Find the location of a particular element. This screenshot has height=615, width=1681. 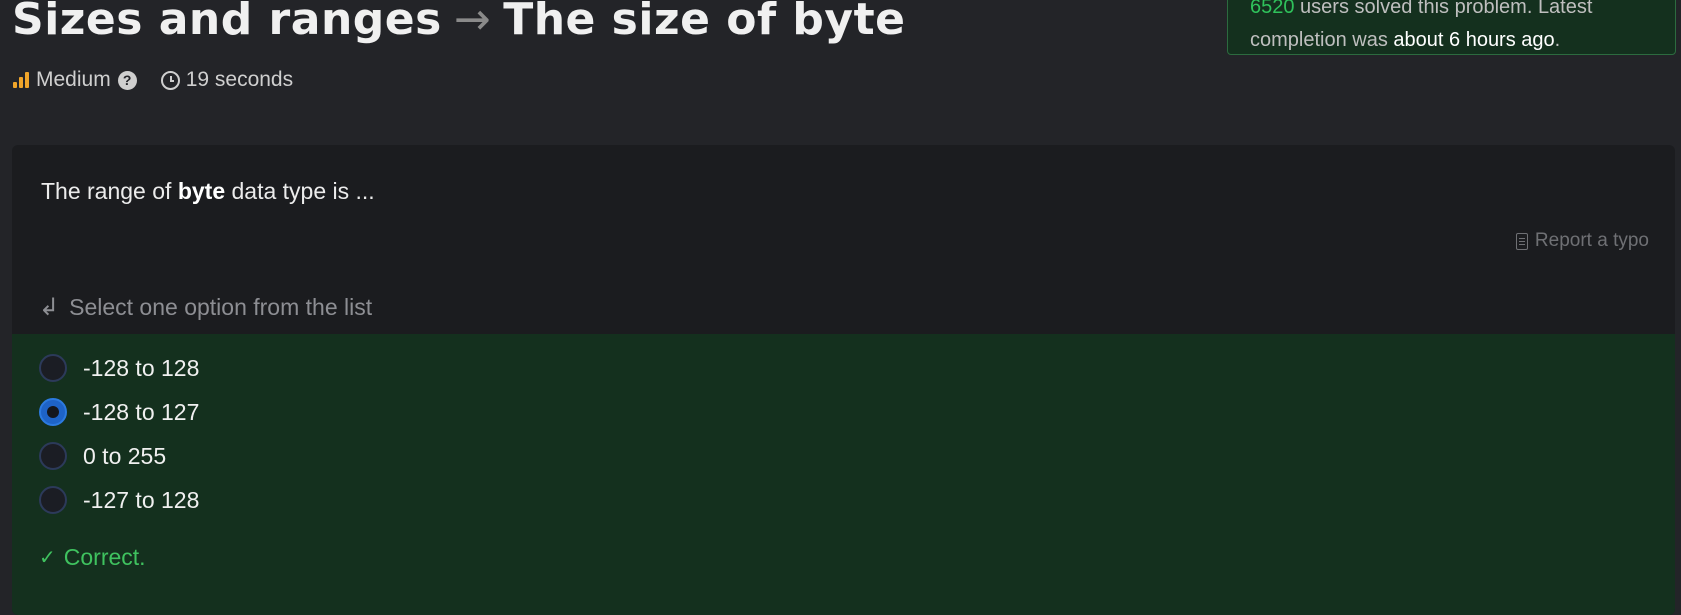

topic-link: Sizes and ranges is located at coordinates (227, 22).